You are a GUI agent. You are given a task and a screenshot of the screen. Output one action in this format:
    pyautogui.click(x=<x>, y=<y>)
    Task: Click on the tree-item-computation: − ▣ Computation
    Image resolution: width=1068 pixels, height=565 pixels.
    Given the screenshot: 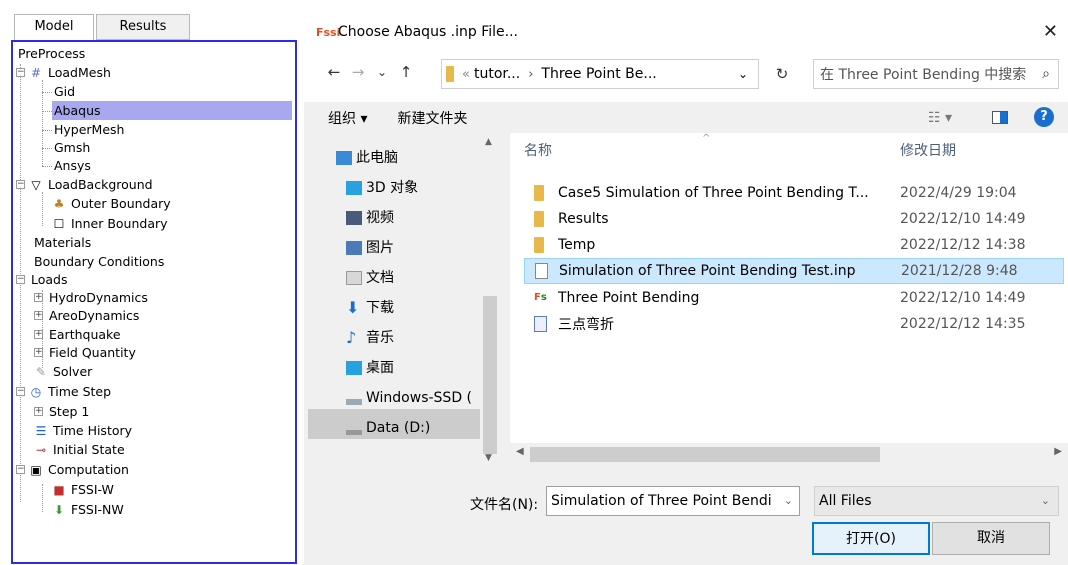 What is the action you would take?
    pyautogui.click(x=73, y=469)
    